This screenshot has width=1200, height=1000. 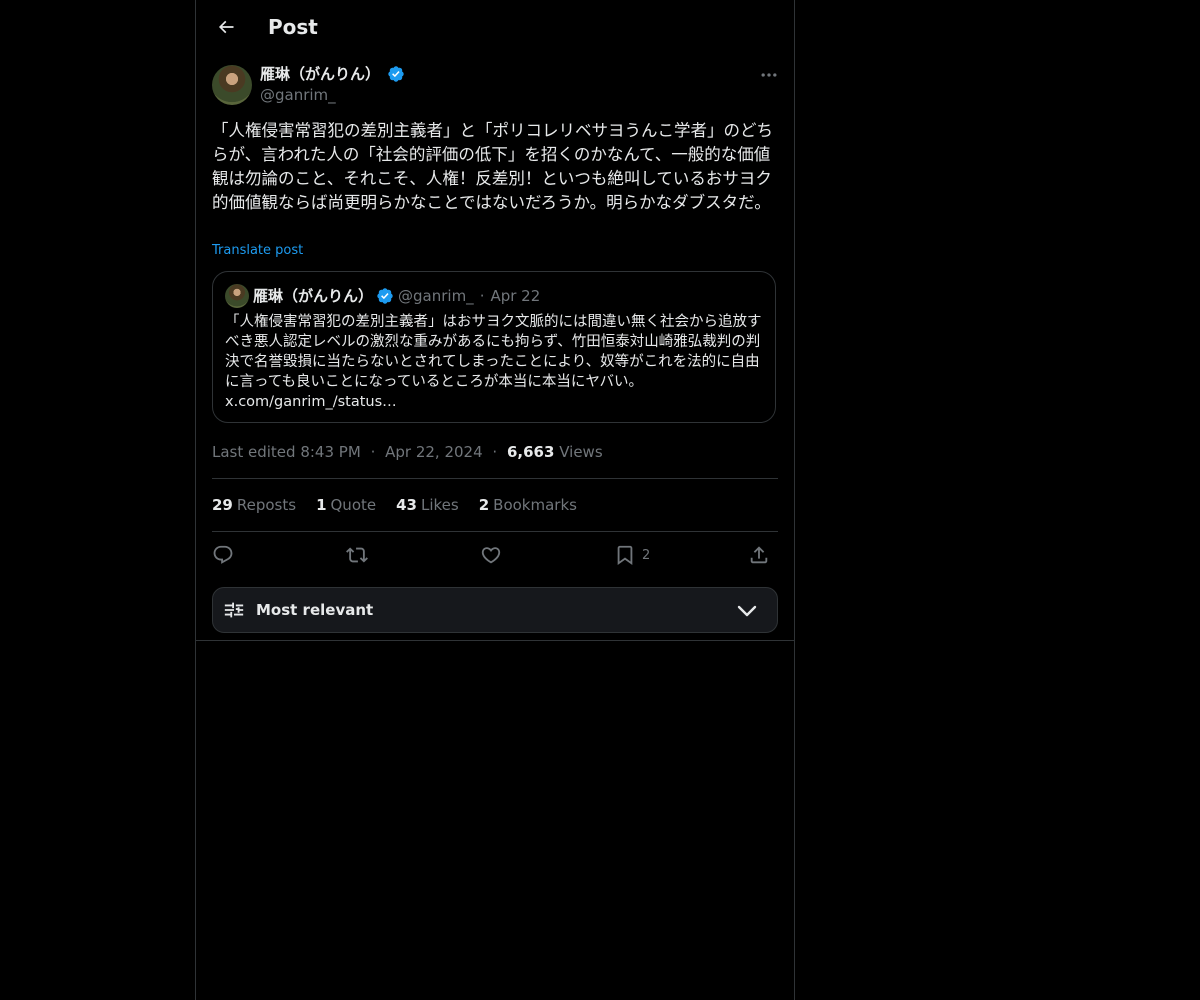 What do you see at coordinates (313, 296) in the screenshot?
I see `quoted-author-name: 雁琳（がんりん）` at bounding box center [313, 296].